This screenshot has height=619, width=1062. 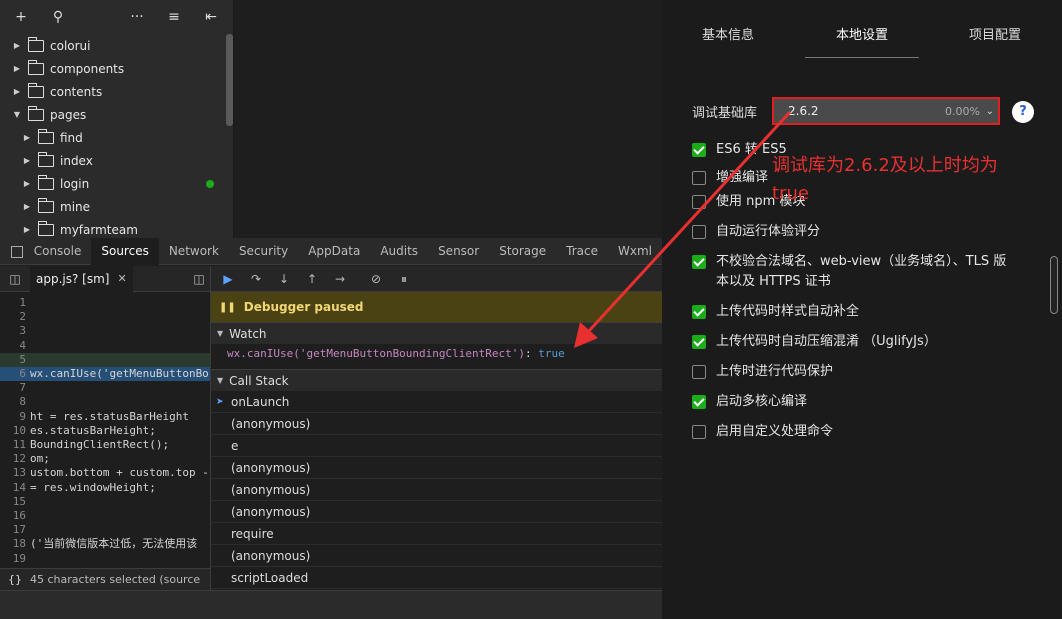 What do you see at coordinates (15, 331) in the screenshot?
I see `line-number: 3` at bounding box center [15, 331].